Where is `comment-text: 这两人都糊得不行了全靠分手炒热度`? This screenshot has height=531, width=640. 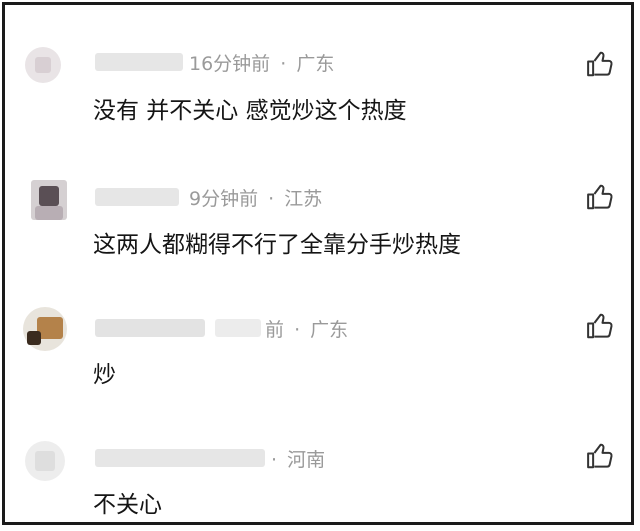
comment-text: 这两人都糊得不行了全靠分手炒热度 is located at coordinates (277, 245).